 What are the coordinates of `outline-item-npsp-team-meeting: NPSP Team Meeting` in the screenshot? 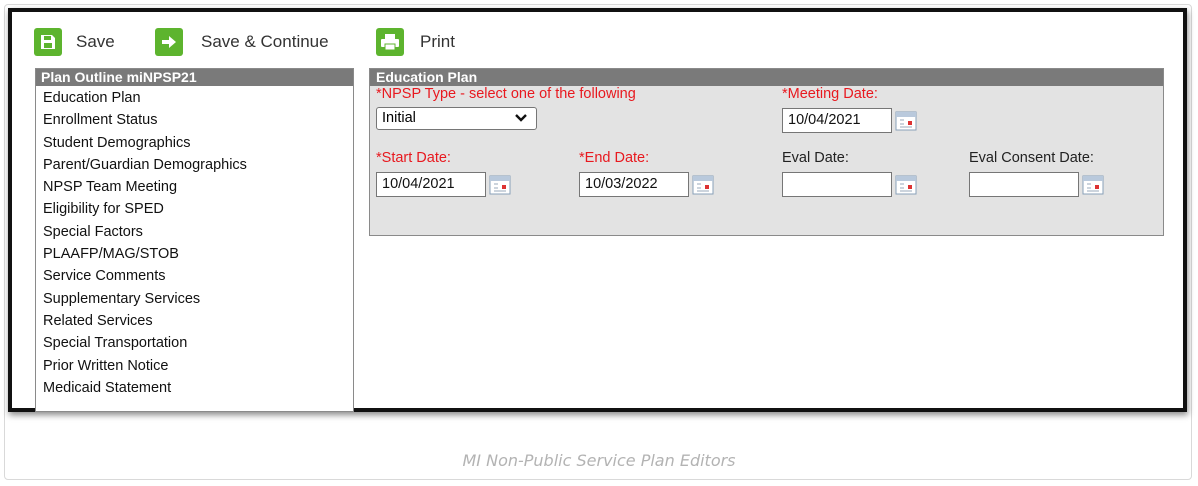 It's located at (198, 187).